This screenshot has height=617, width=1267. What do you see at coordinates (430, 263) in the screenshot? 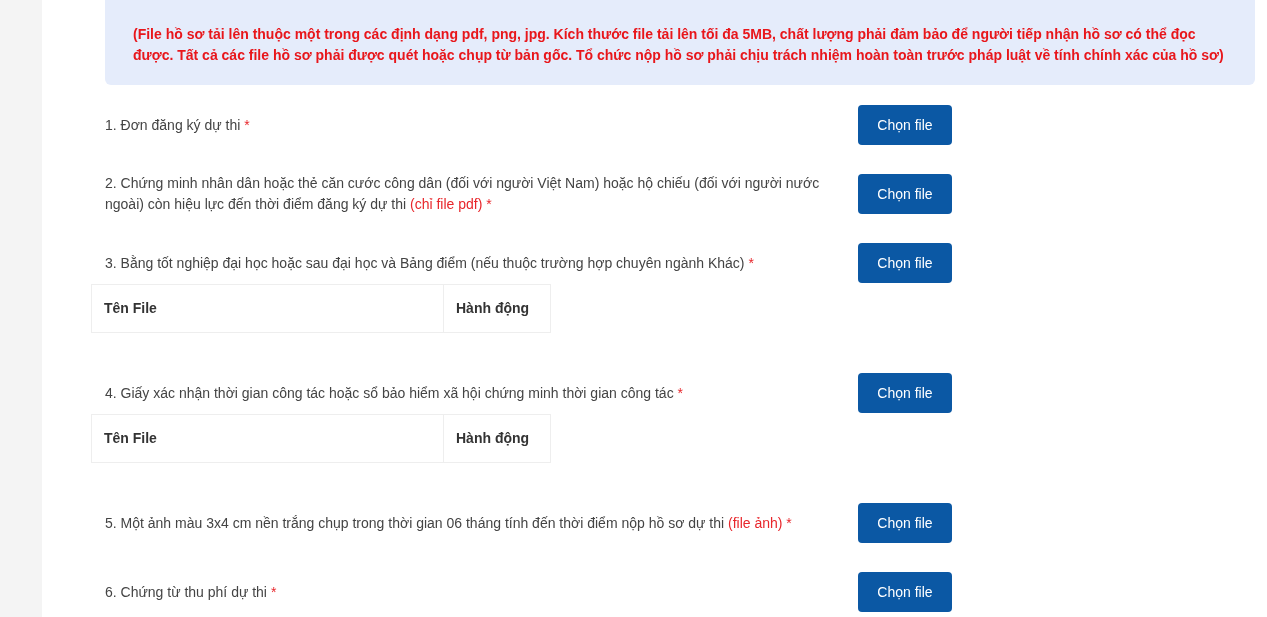
I see `item-label: 3. Bằng tốt nghiệp đại học hoặc sau đại học và Bảng điểm (nếu thuộc trường hợp chuyên ngành Khác) *` at bounding box center [430, 263].